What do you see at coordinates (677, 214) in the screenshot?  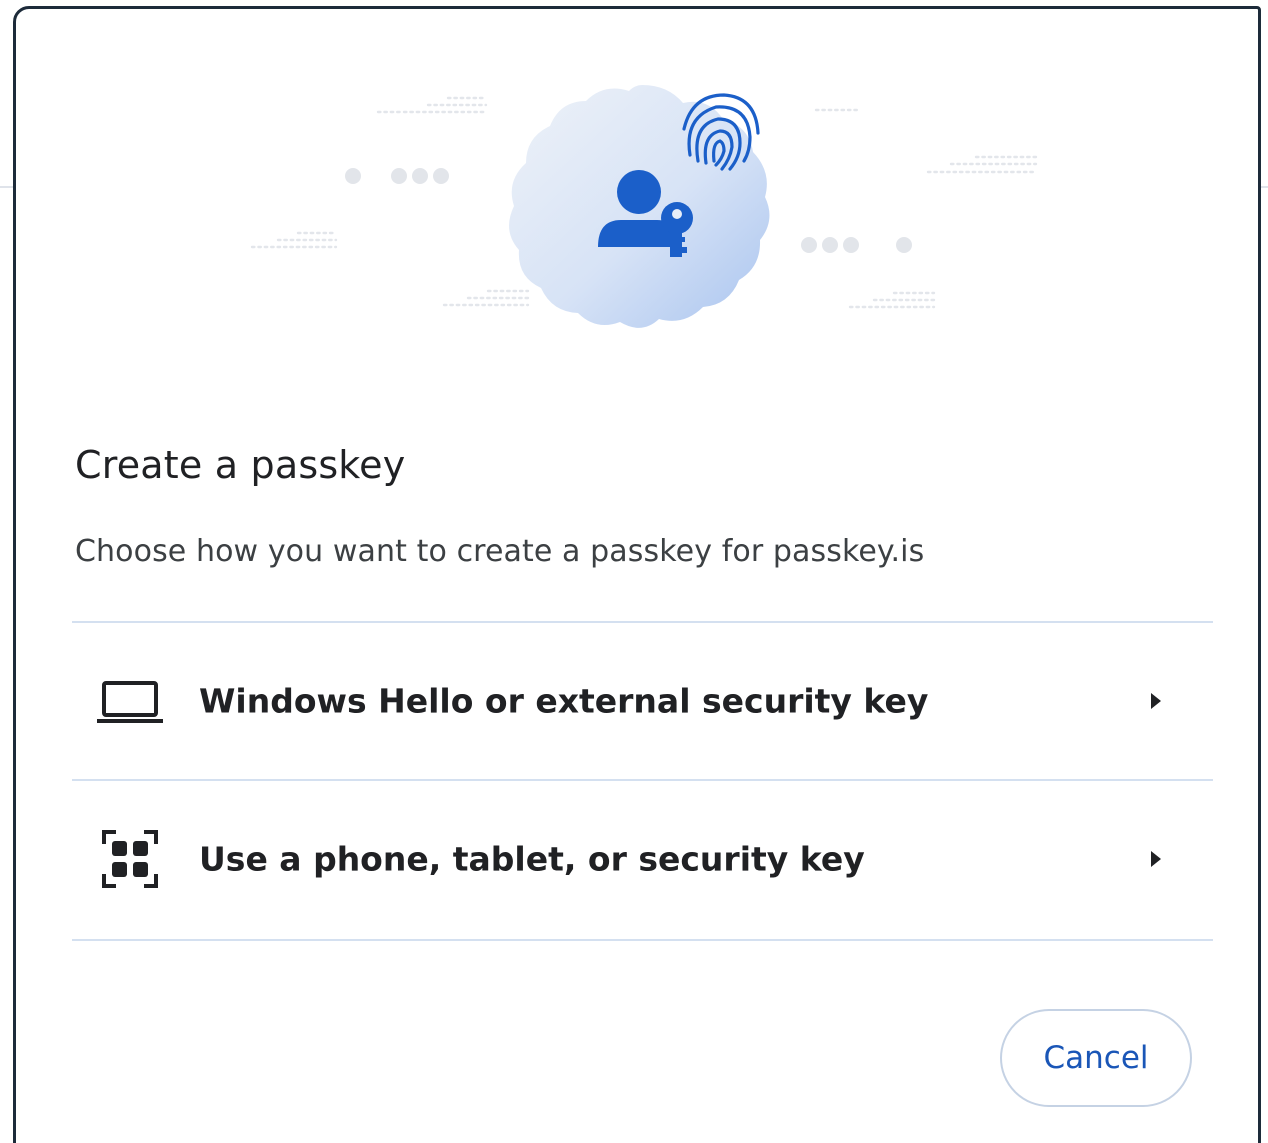 I see `key-hole` at bounding box center [677, 214].